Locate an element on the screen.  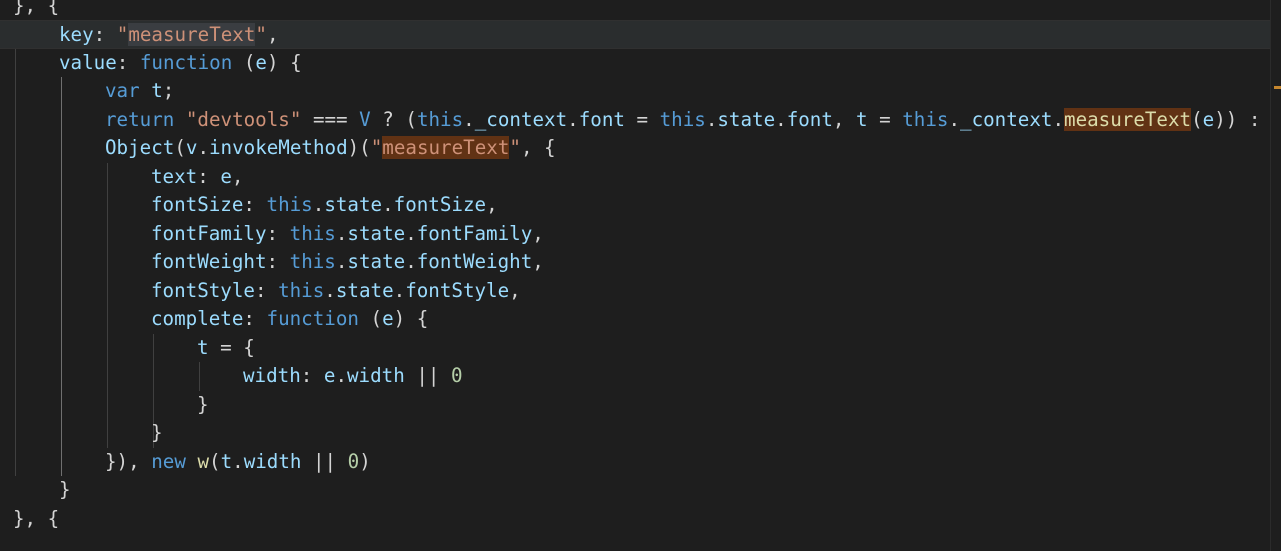
code-line: width: e.width || 0 is located at coordinates (635, 376).